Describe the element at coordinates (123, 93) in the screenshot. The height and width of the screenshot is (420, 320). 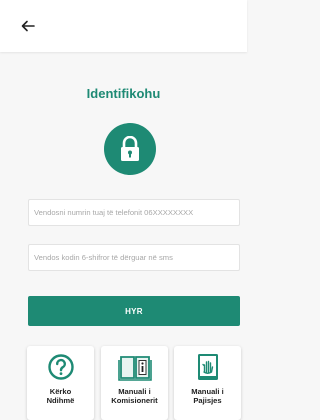
I see `page-title: Identifikohu` at that location.